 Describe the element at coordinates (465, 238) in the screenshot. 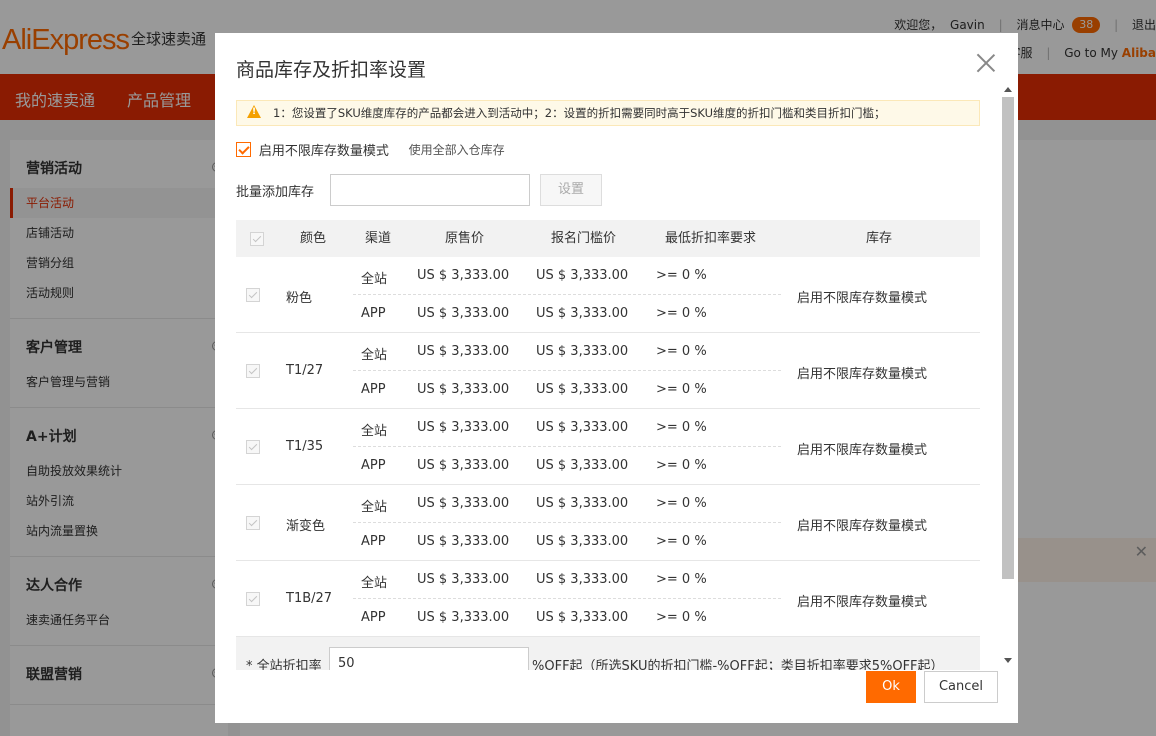

I see `column-header-price: 原售价` at that location.